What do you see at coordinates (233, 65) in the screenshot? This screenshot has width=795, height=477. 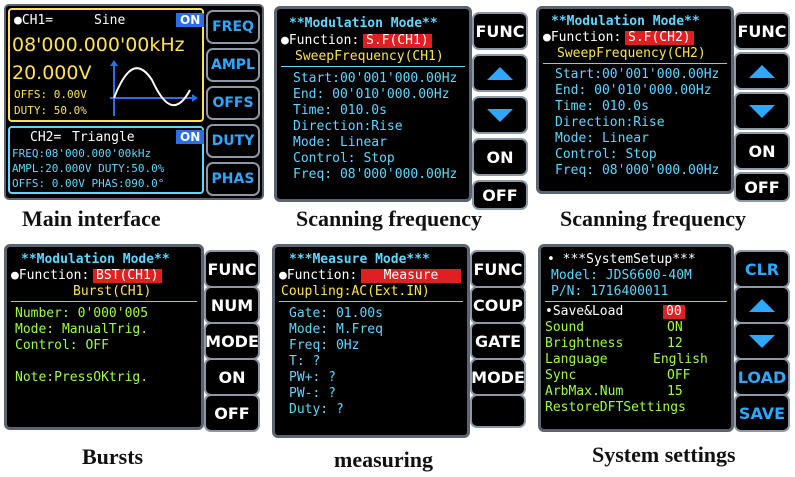 I see `ampl-button: AMPL` at bounding box center [233, 65].